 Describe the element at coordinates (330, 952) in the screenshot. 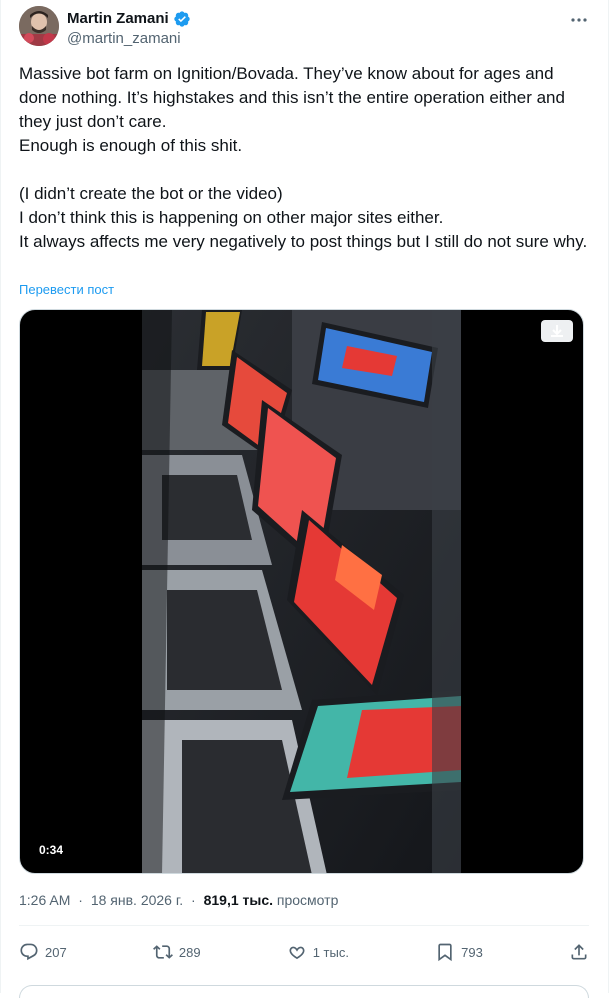

I see `like-count: 1 тыс.` at that location.